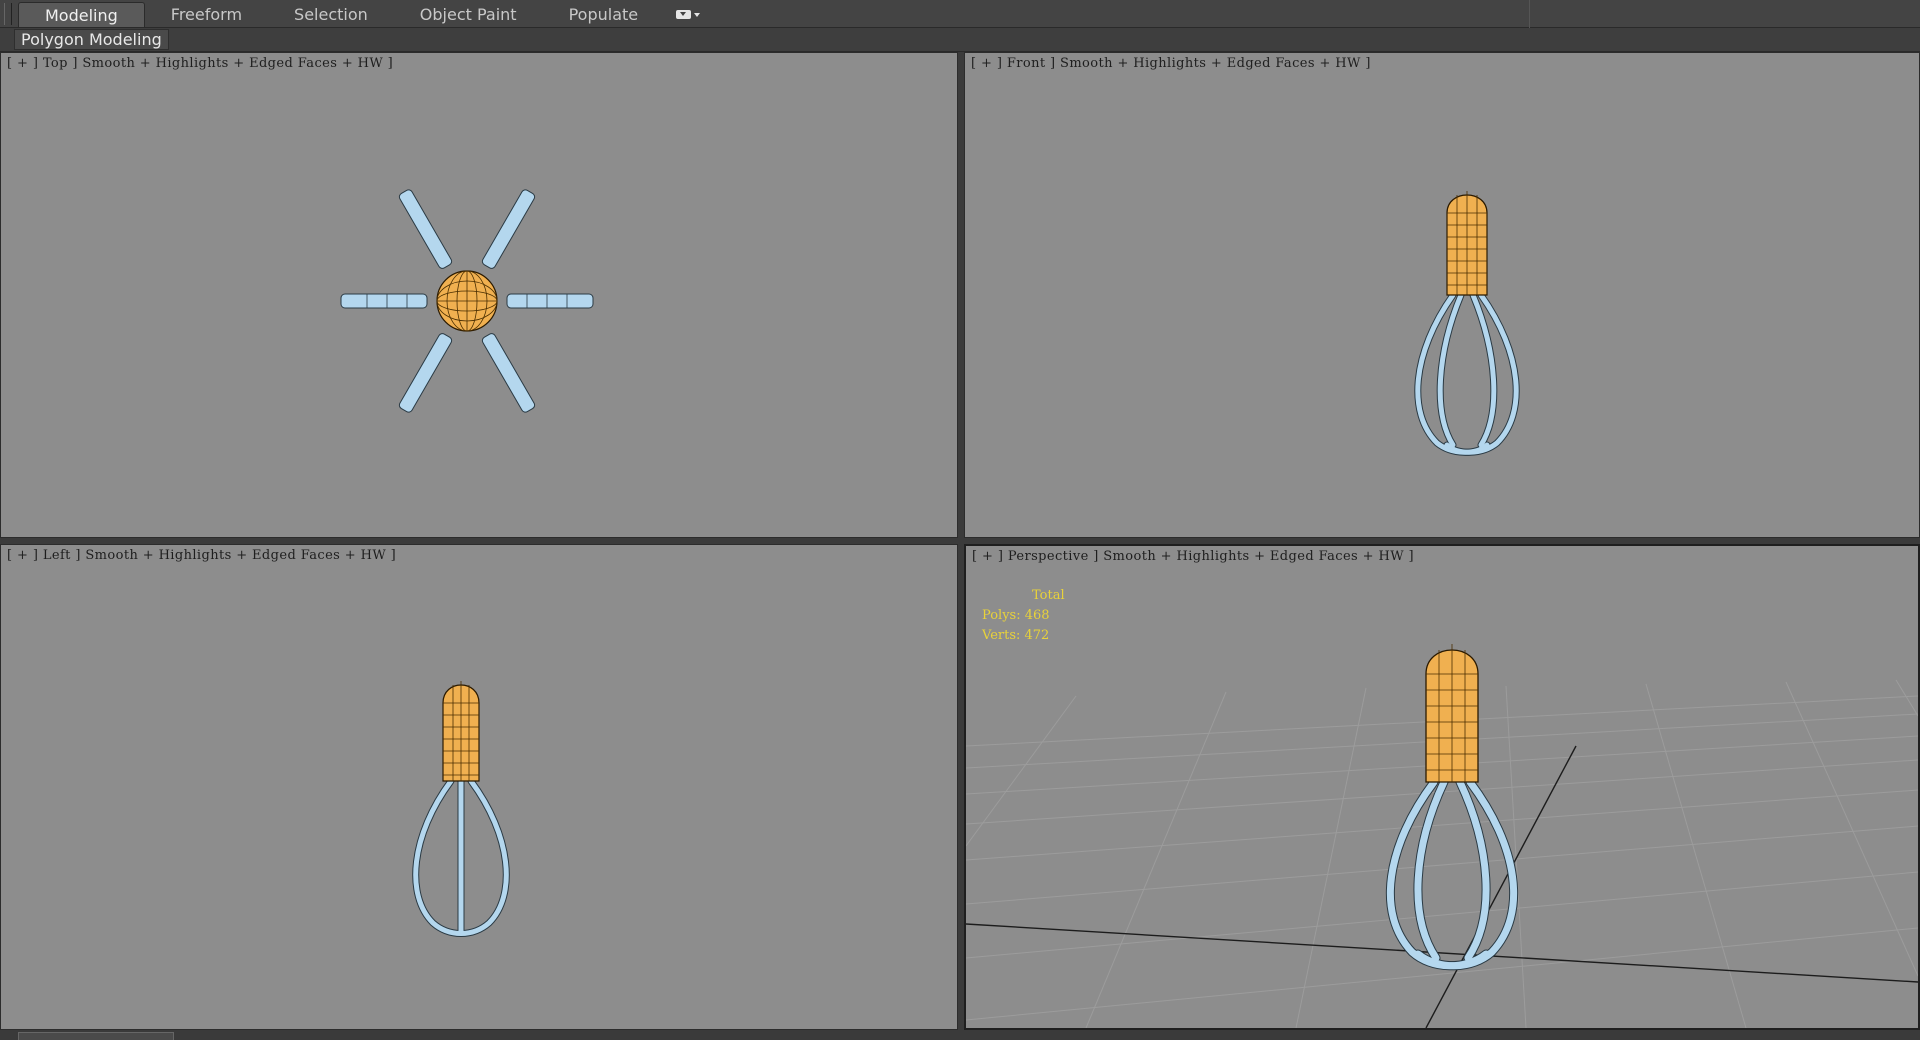 This screenshot has height=1040, width=1920. What do you see at coordinates (960, 1035) in the screenshot?
I see `time-slider-bar` at bounding box center [960, 1035].